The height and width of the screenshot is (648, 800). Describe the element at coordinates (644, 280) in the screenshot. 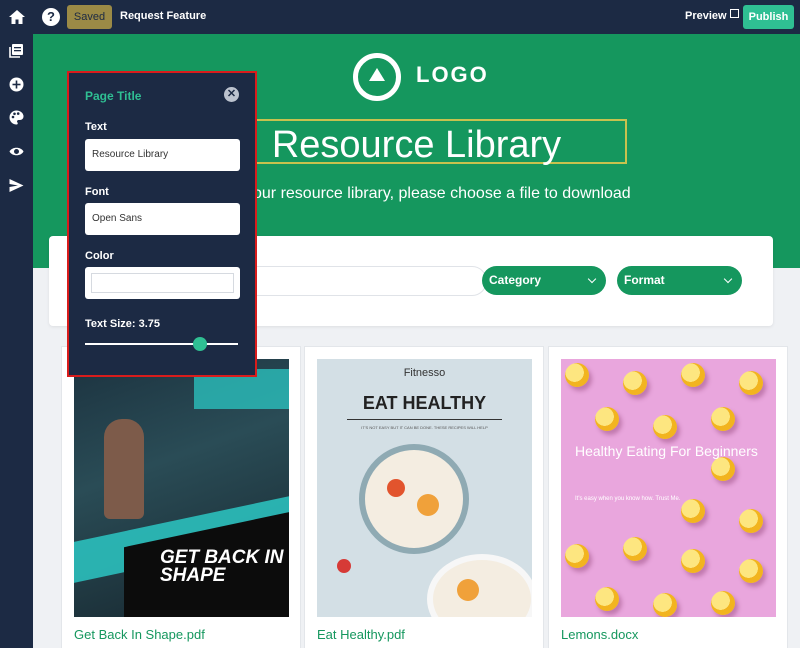

I see `format-label: Format` at that location.